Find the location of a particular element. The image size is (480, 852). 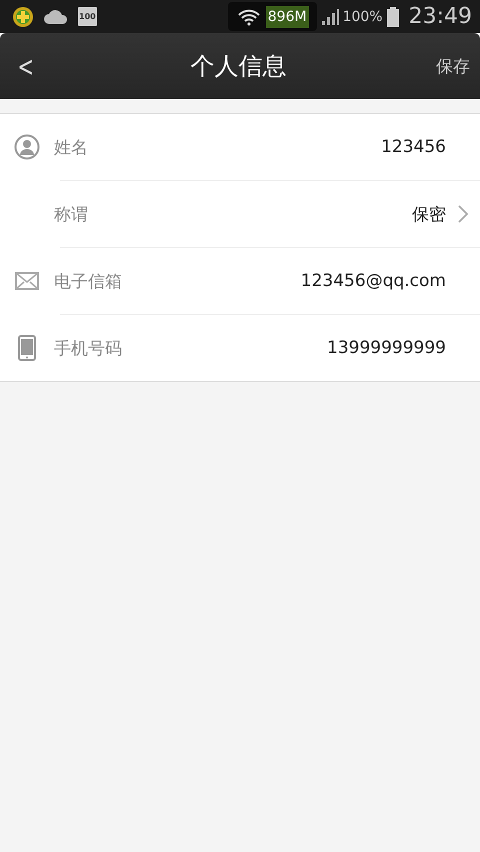

field-label: 电子信箱 is located at coordinates (88, 281).